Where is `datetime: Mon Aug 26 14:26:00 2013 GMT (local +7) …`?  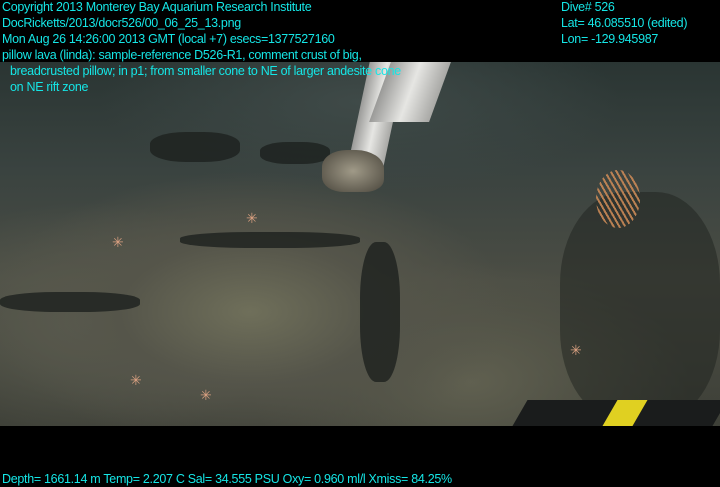
datetime: Mon Aug 26 14:26:00 2013 GMT (local +7) … is located at coordinates (168, 39).